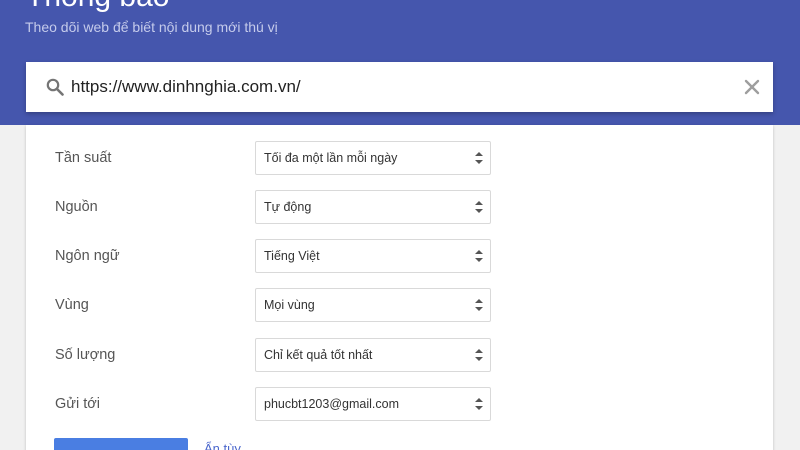 The image size is (800, 450). I want to click on quantity-select: Chỉ kết quả tốt nhất, so click(373, 355).